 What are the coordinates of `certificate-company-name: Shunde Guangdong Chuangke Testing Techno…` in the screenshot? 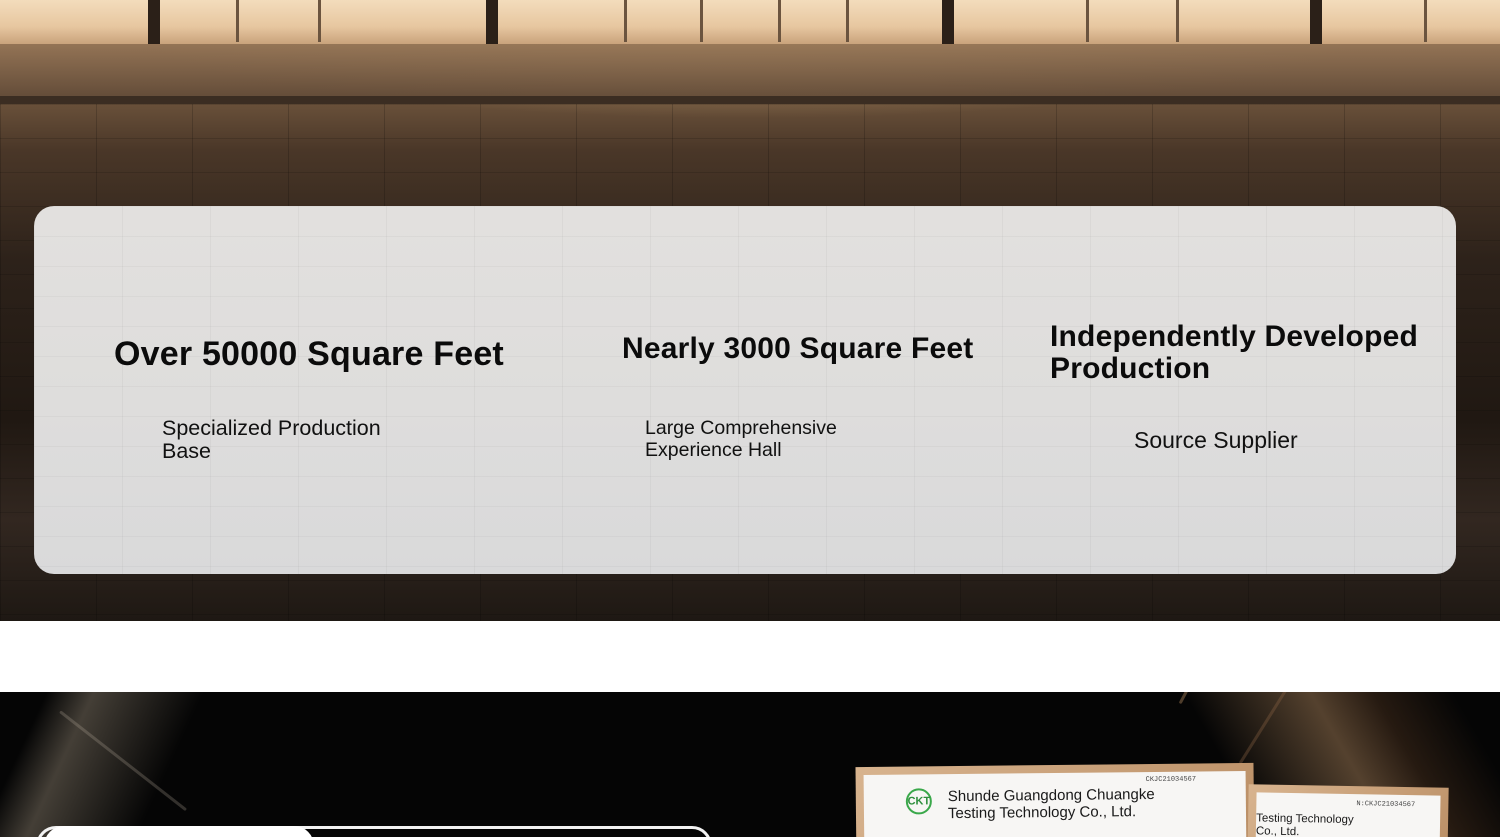 It's located at (1051, 804).